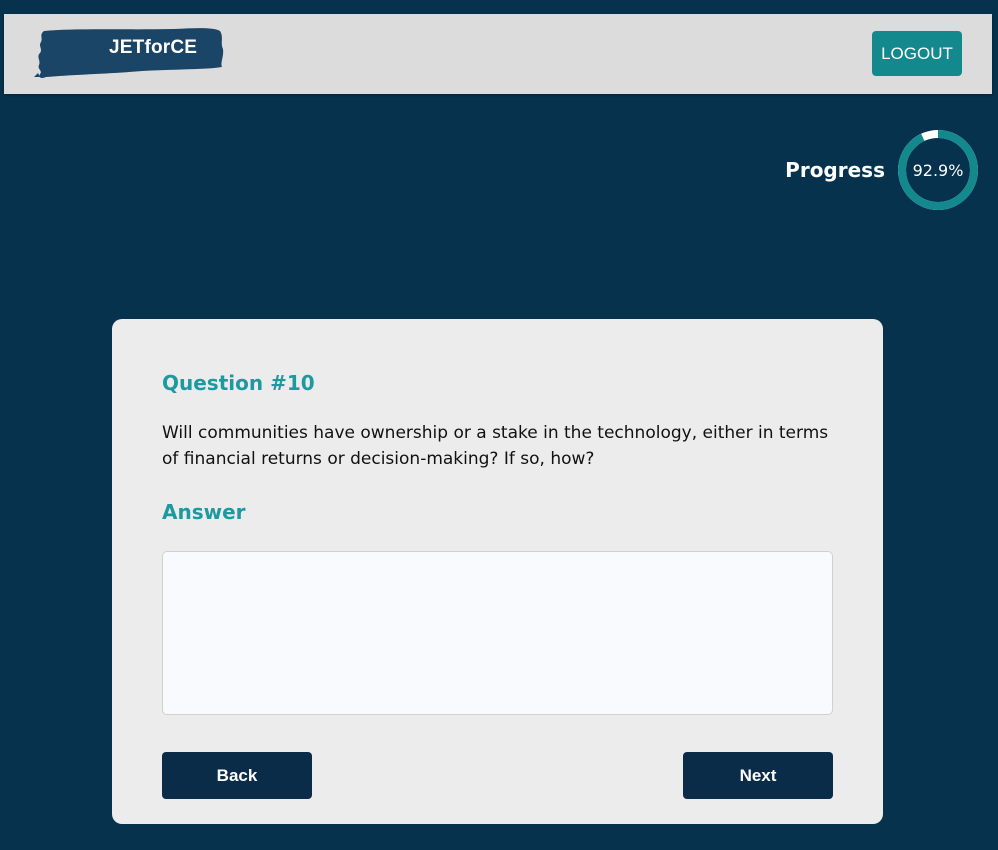 The width and height of the screenshot is (998, 850). Describe the element at coordinates (204, 512) in the screenshot. I see `answer-label: Answer` at that location.